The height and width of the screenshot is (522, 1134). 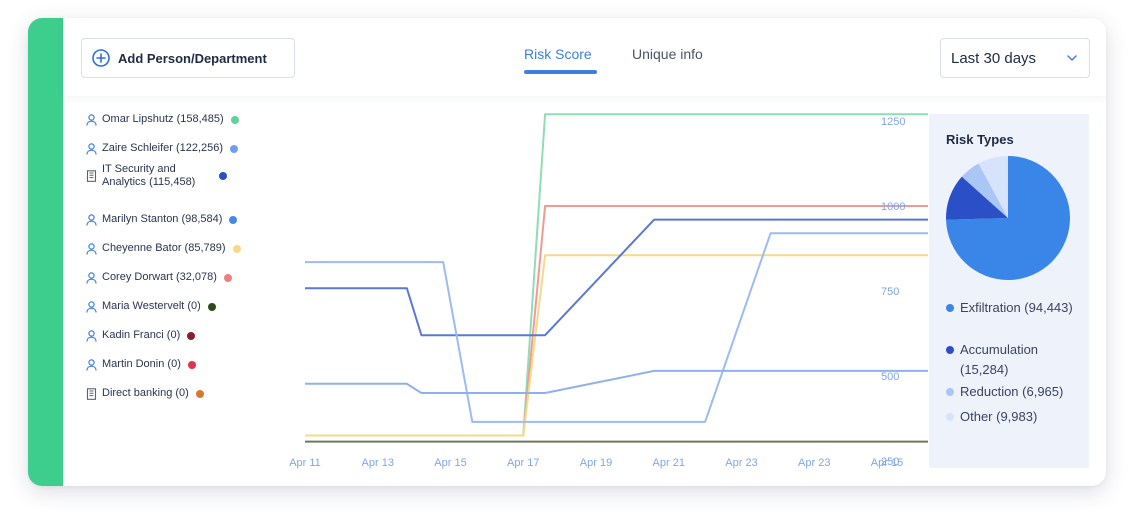 What do you see at coordinates (1007, 218) in the screenshot?
I see `risk-types-pie-chart` at bounding box center [1007, 218].